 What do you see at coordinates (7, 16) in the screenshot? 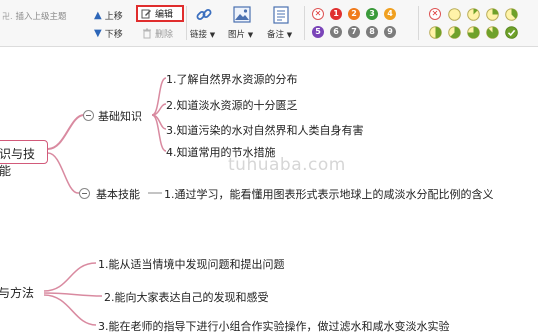
I see `insert-parent-icon: 卍.` at bounding box center [7, 16].